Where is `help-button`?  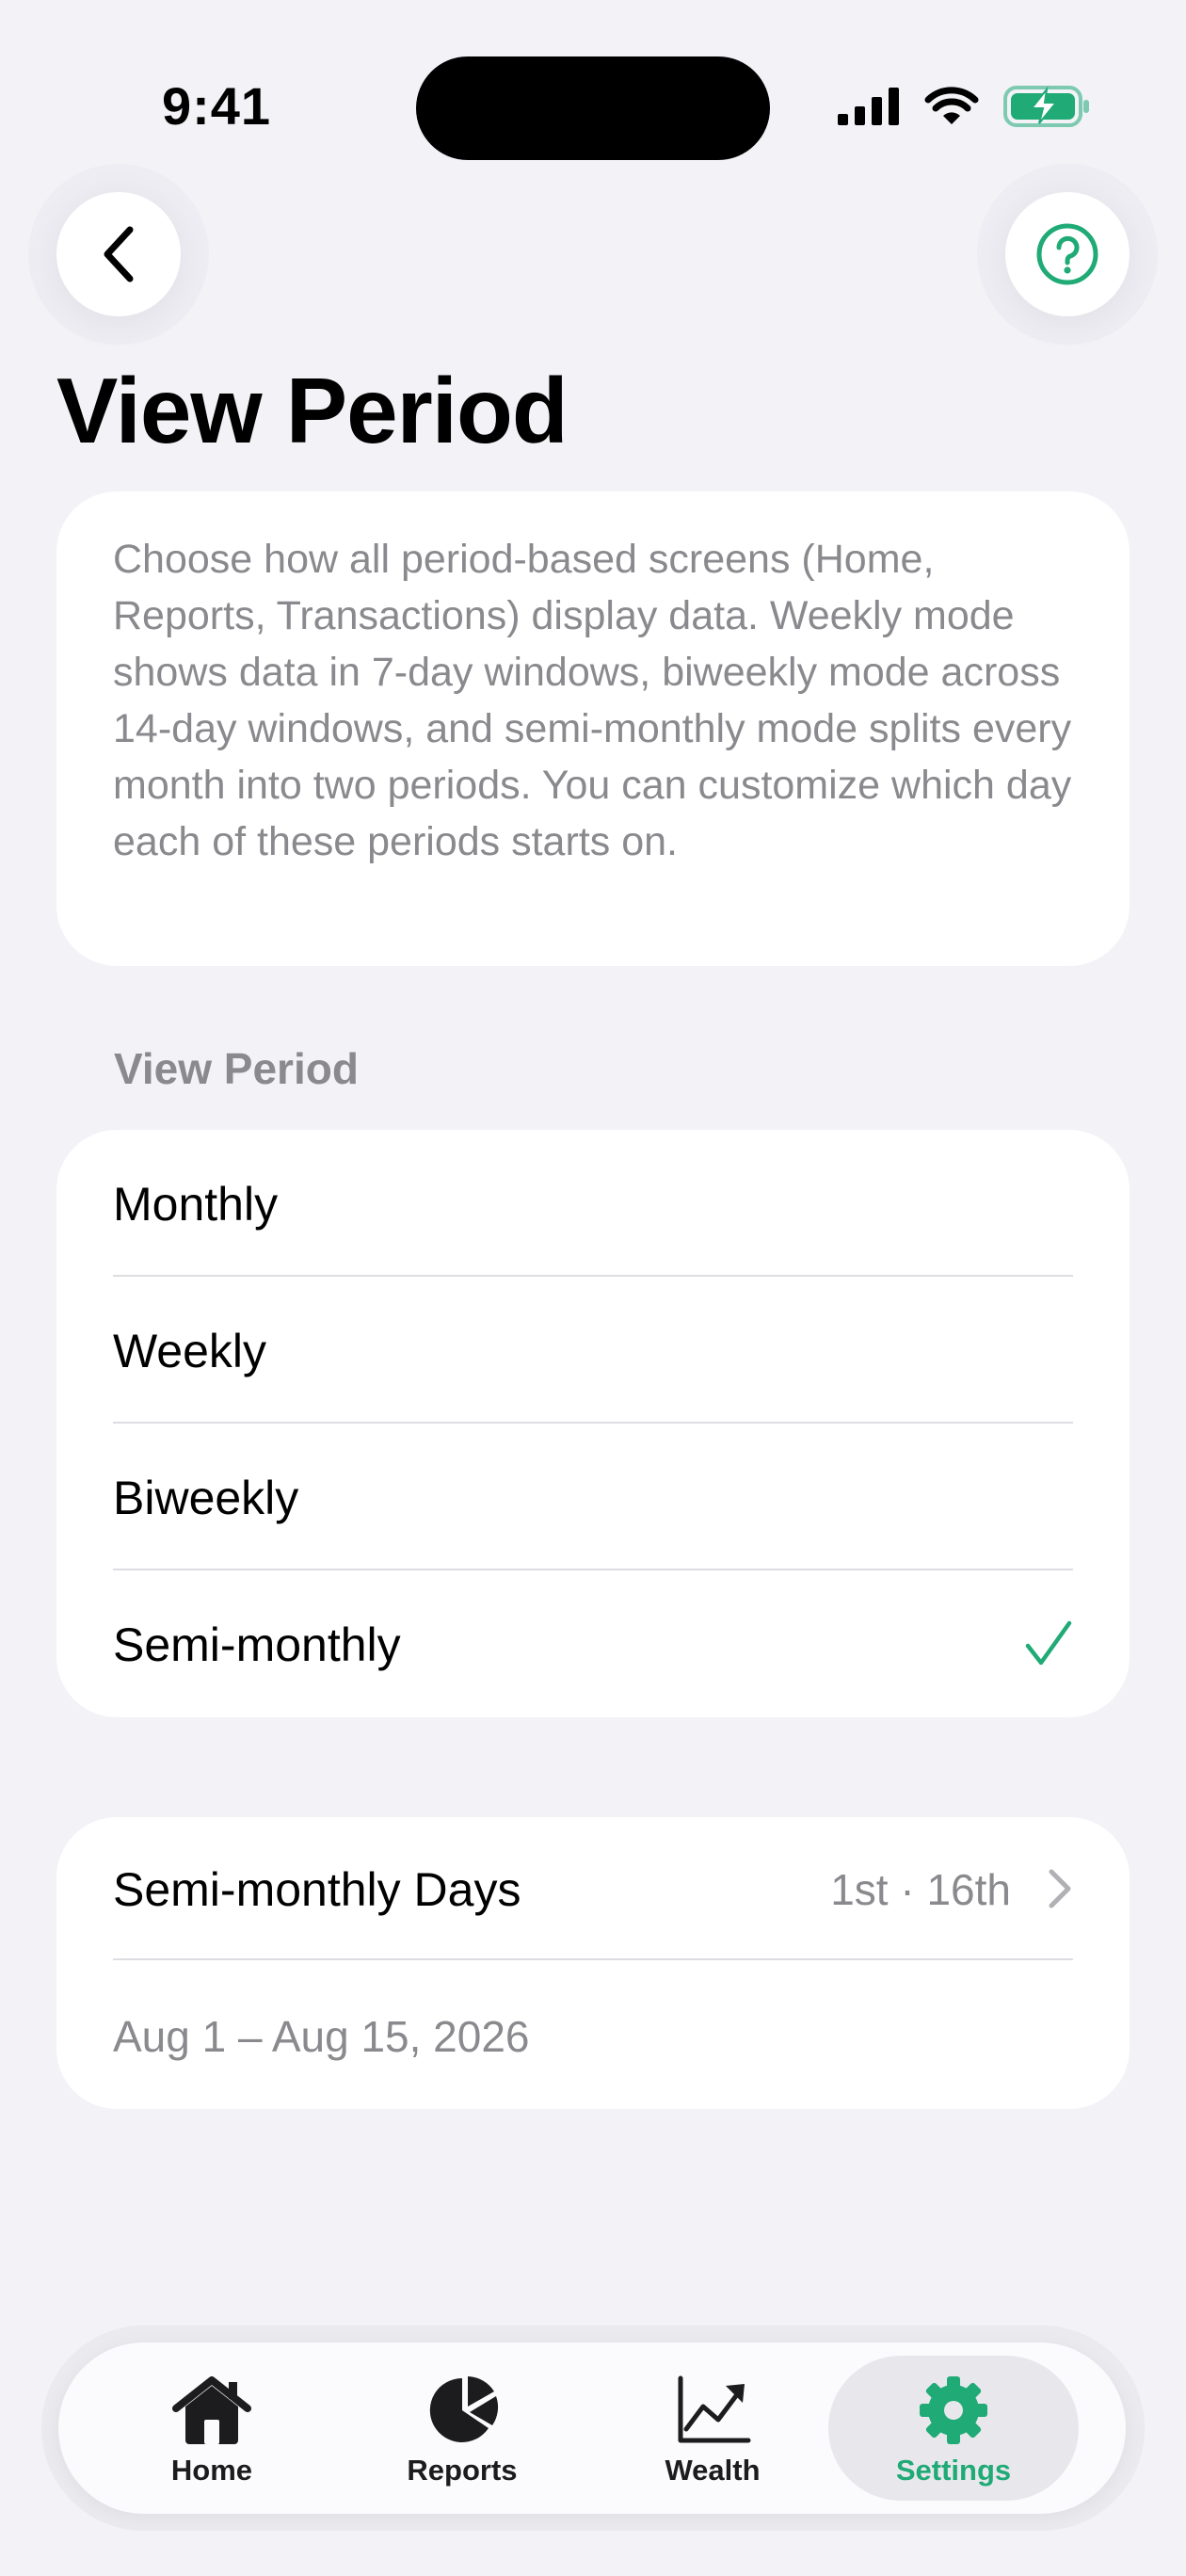
help-button is located at coordinates (1067, 254).